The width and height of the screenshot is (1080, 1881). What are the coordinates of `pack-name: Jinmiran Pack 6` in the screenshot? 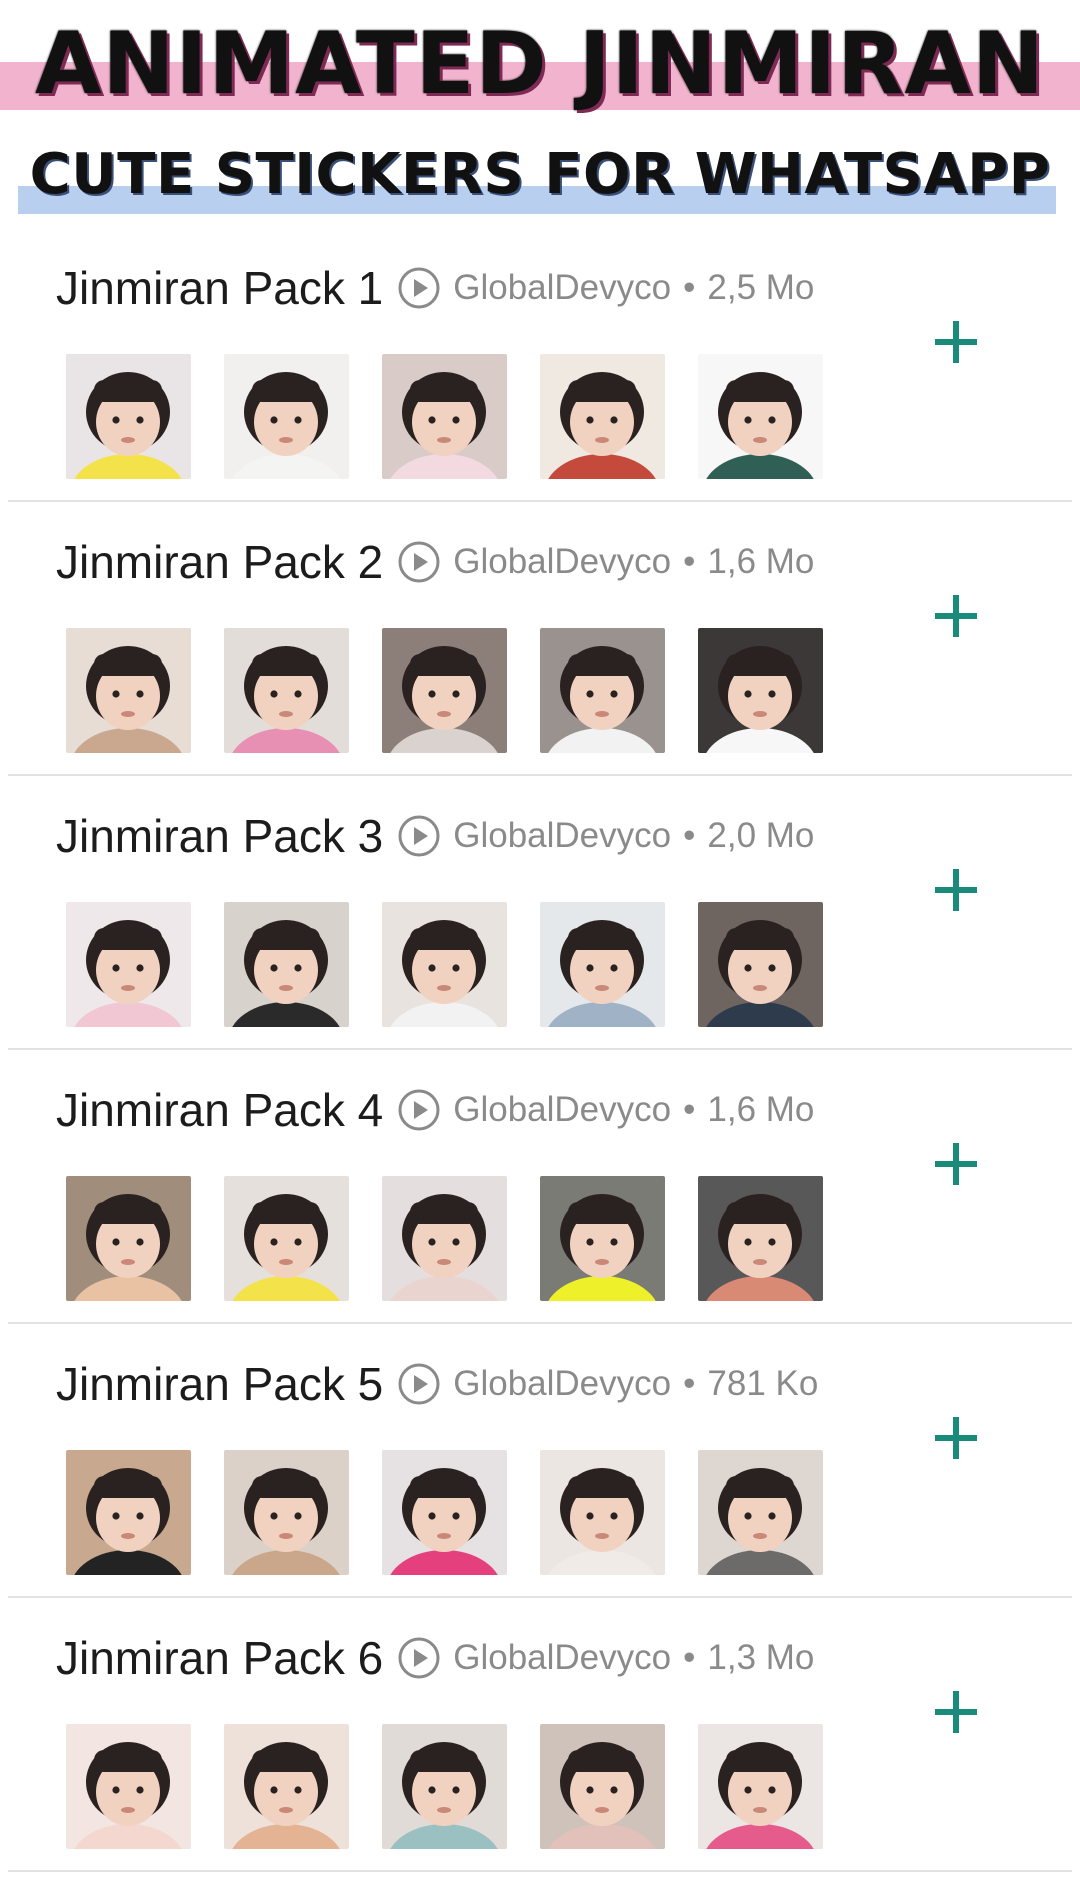 It's located at (220, 1658).